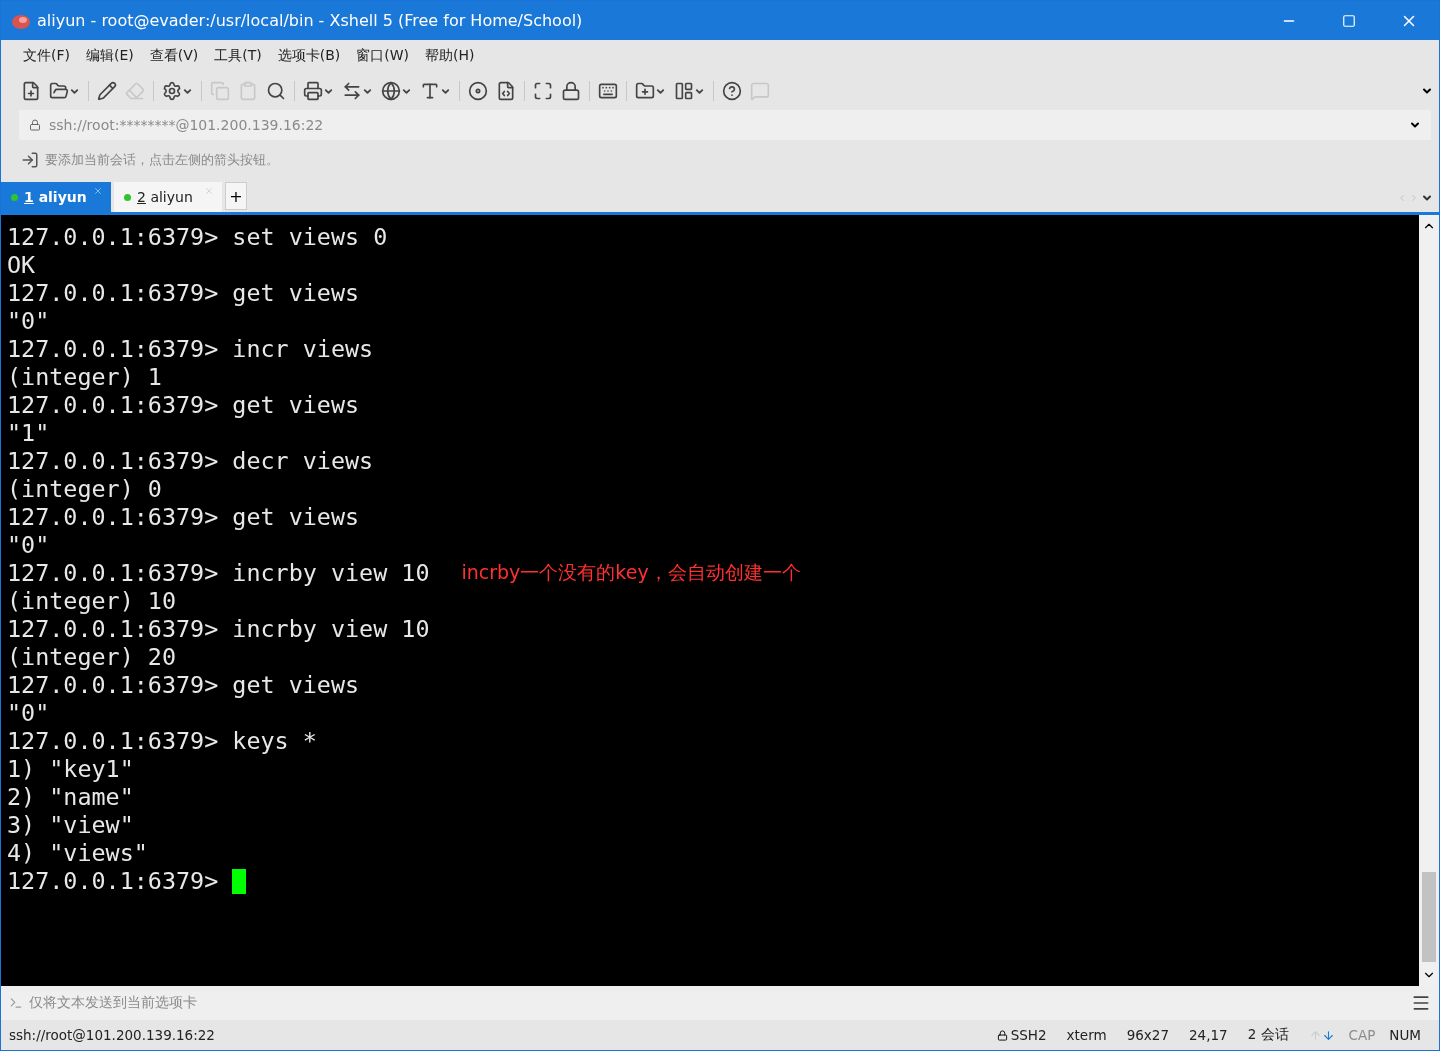 Image resolution: width=1440 pixels, height=1051 pixels. I want to click on protocol-status: SSH2, so click(1028, 1035).